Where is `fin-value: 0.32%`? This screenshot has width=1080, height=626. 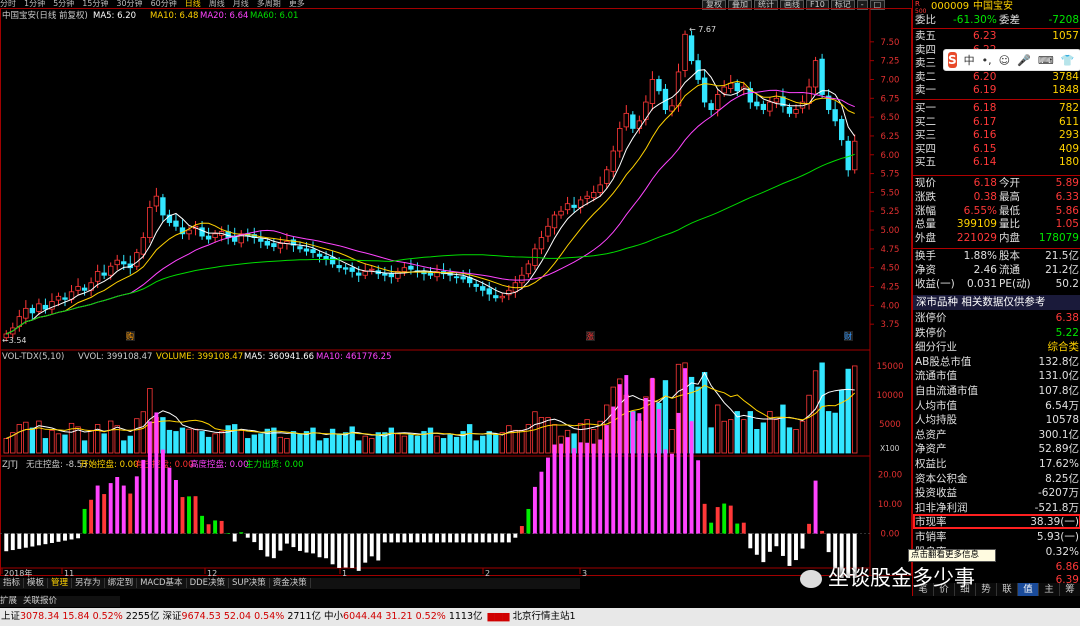
fin-value: 0.32% is located at coordinates (1062, 551).